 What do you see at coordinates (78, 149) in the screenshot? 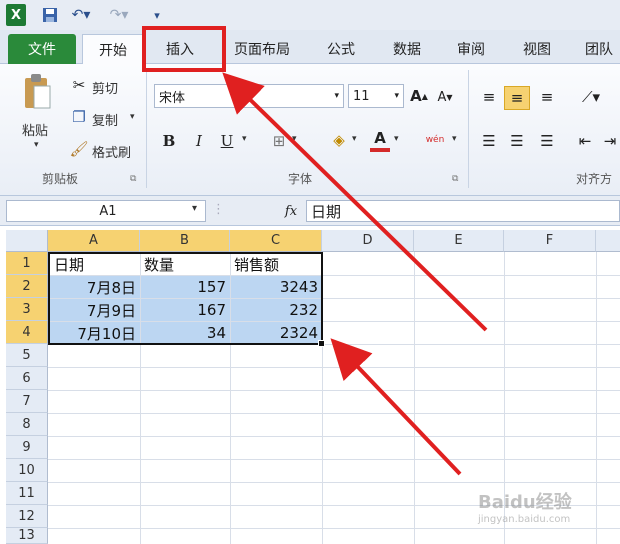
I see `format-painter-icon: 🖌` at bounding box center [78, 149].